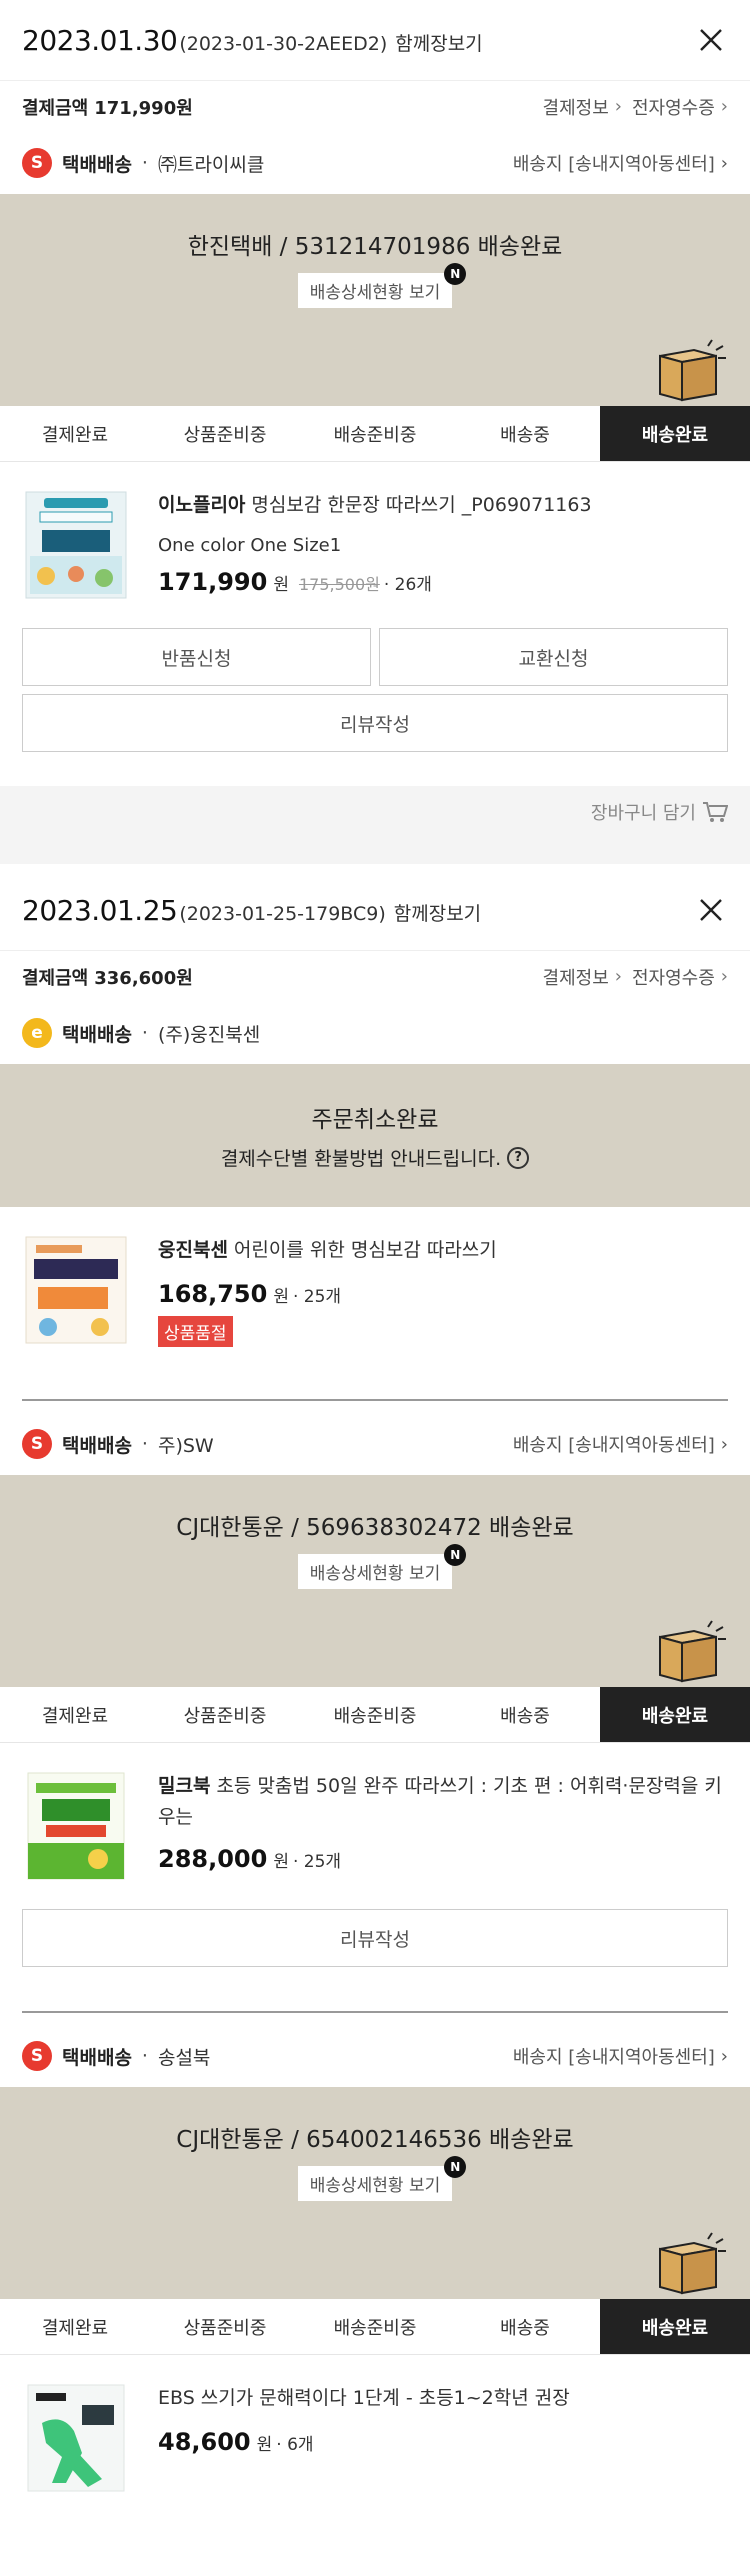 This screenshot has width=750, height=2573. What do you see at coordinates (375, 2140) in the screenshot?
I see `carrier-tracking: CJ대한통운 / 654002146536 배송완료` at bounding box center [375, 2140].